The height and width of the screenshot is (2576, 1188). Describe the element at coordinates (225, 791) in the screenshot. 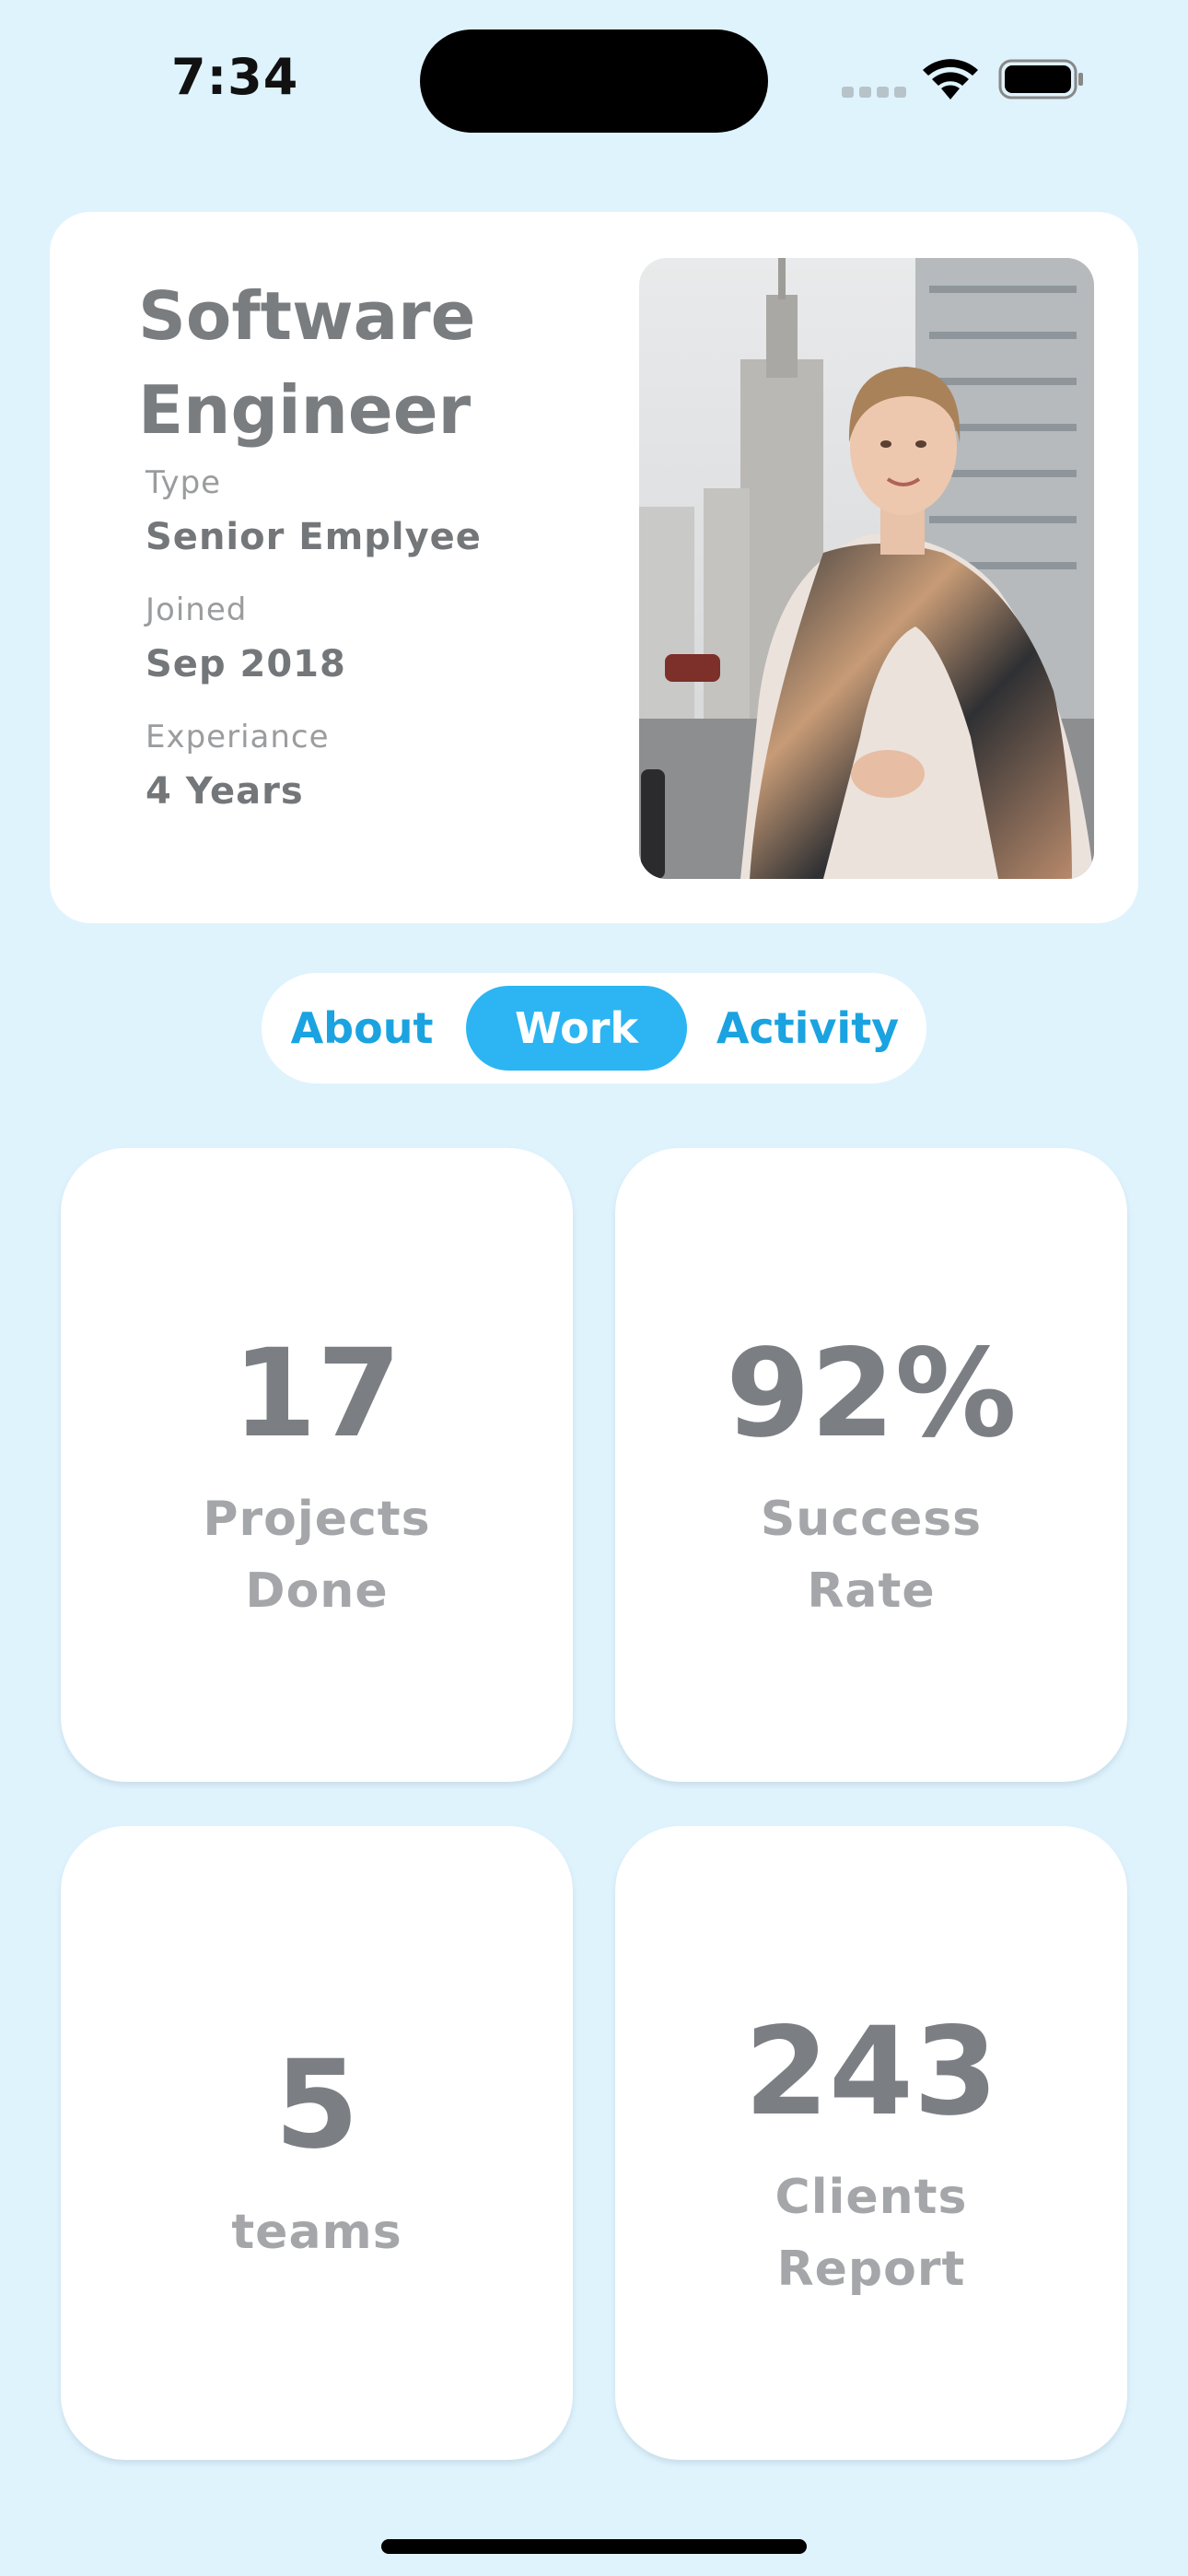

I see `experience-value: 4 Years` at that location.